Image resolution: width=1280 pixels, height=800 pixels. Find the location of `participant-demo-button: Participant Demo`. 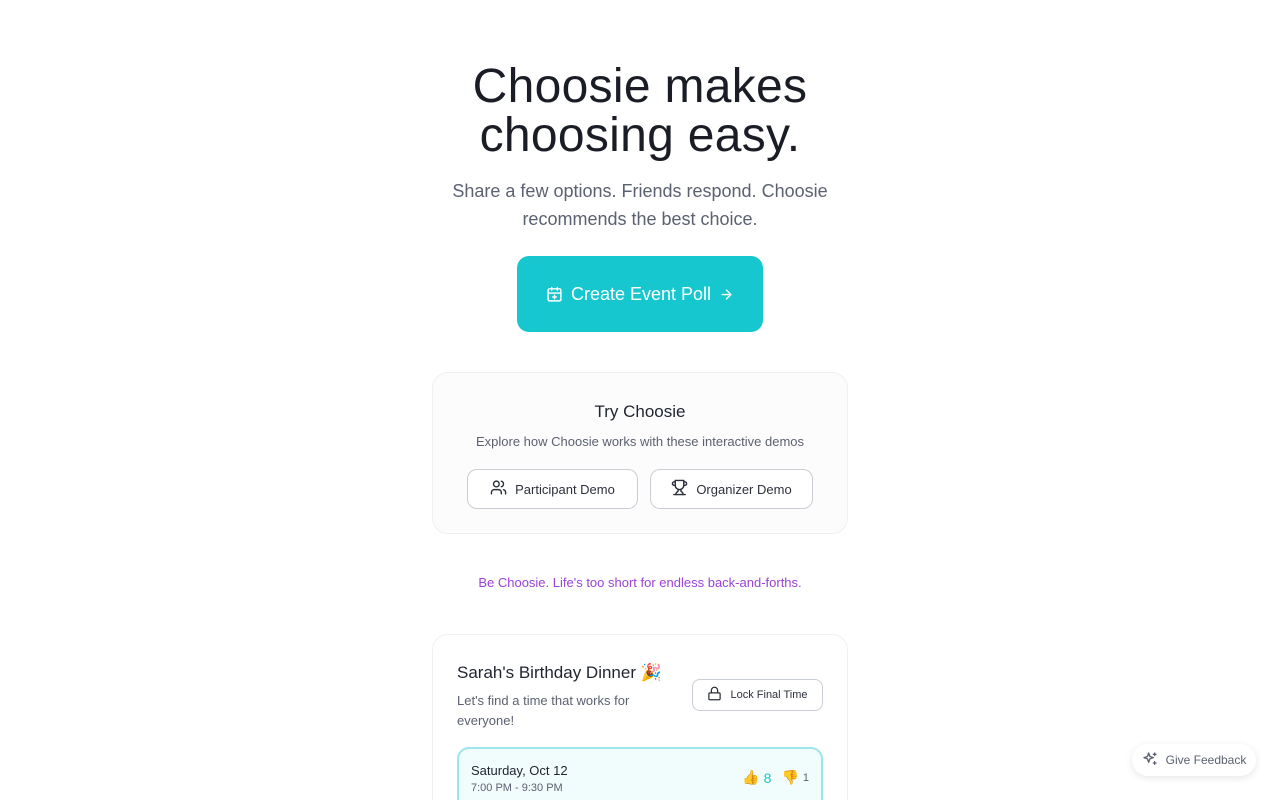

participant-demo-button: Participant Demo is located at coordinates (552, 489).